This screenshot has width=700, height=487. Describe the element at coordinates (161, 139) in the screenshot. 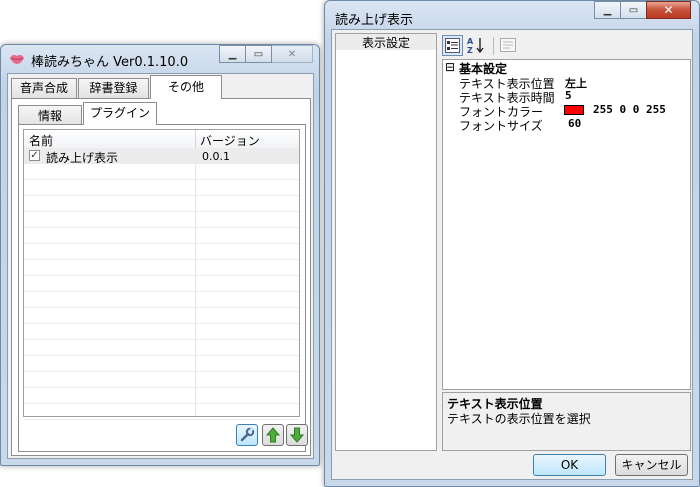

I see `list-header: 名前 バージョン` at that location.